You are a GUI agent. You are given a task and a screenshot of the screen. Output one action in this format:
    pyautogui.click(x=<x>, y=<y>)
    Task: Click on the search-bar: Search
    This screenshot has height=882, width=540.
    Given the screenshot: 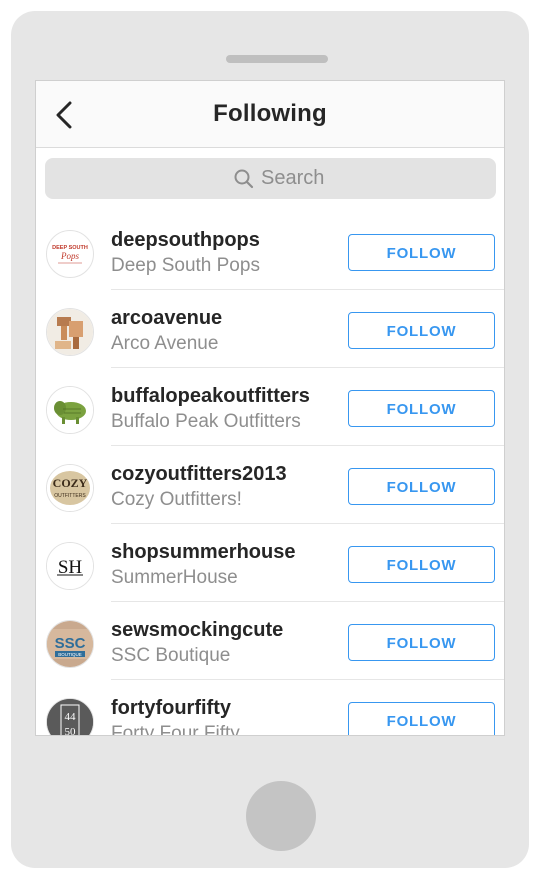 What is the action you would take?
    pyautogui.click(x=270, y=178)
    